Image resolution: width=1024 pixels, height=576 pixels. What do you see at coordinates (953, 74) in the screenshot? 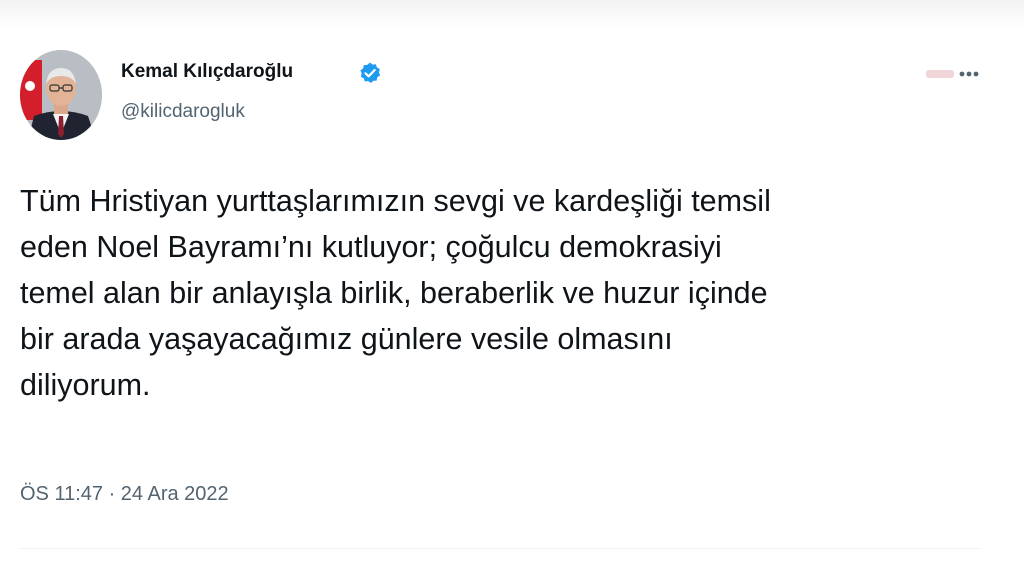
I see `more-options-icon` at bounding box center [953, 74].